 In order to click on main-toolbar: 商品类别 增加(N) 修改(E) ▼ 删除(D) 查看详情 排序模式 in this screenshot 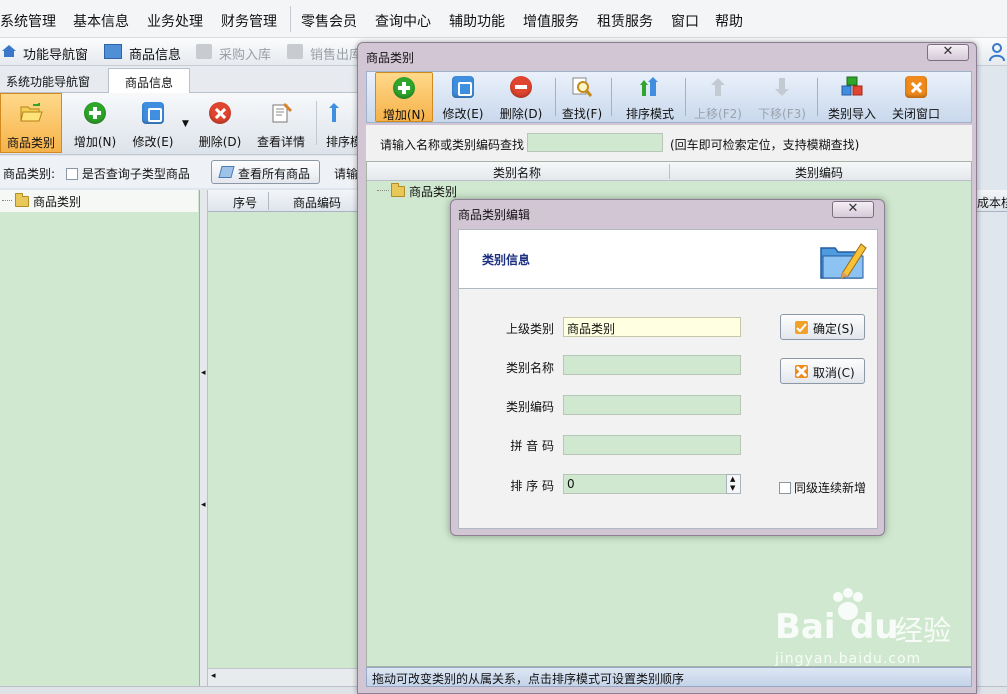, I will do `click(187, 124)`.